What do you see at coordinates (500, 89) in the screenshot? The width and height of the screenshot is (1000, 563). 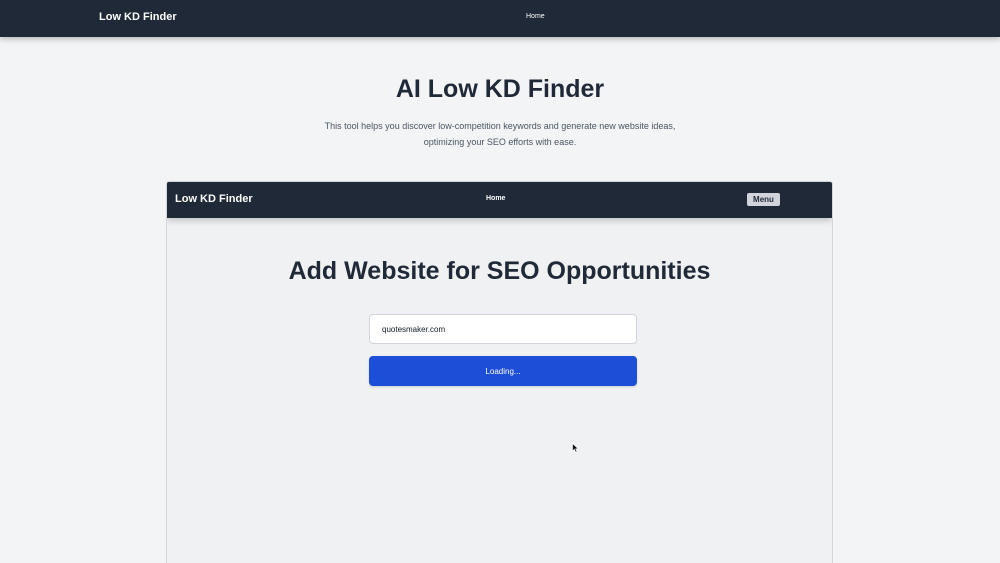 I see `page-title: AI Low KD Finder` at bounding box center [500, 89].